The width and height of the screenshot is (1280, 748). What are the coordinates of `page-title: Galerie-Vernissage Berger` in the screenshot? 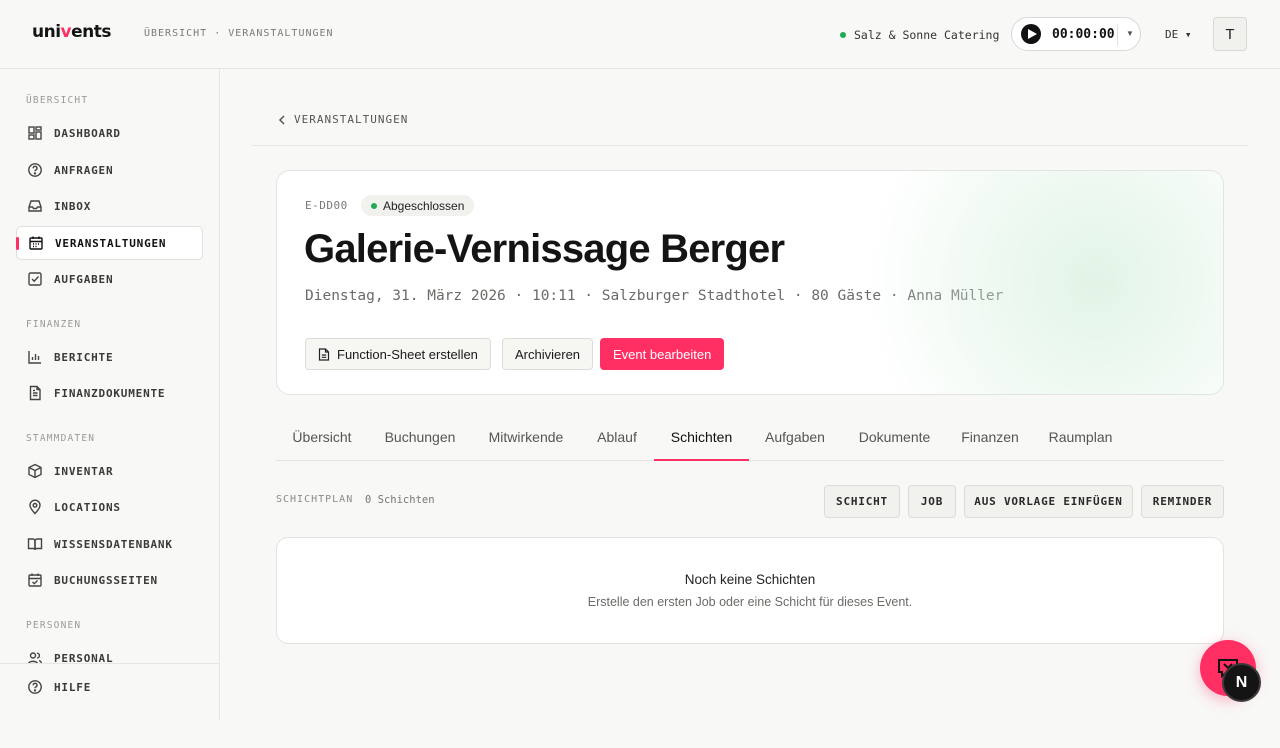 It's located at (544, 249).